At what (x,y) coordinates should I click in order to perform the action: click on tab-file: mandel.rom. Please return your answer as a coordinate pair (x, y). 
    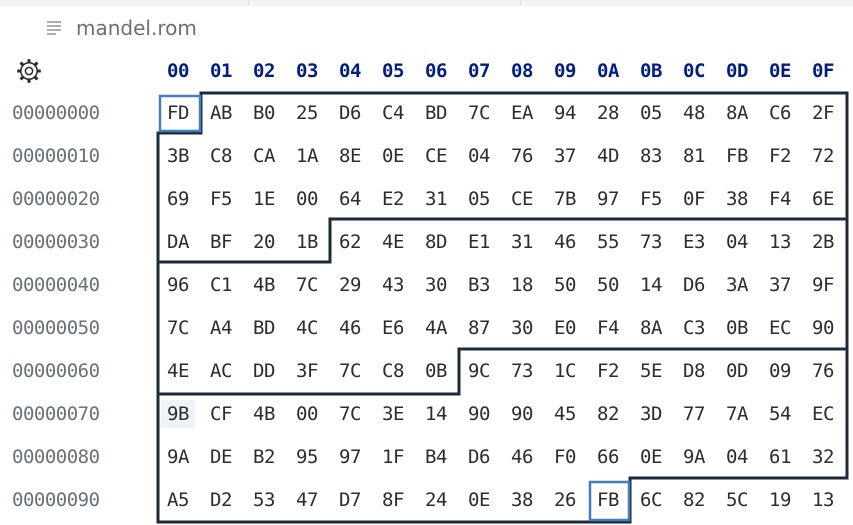
    Looking at the image, I should click on (121, 28).